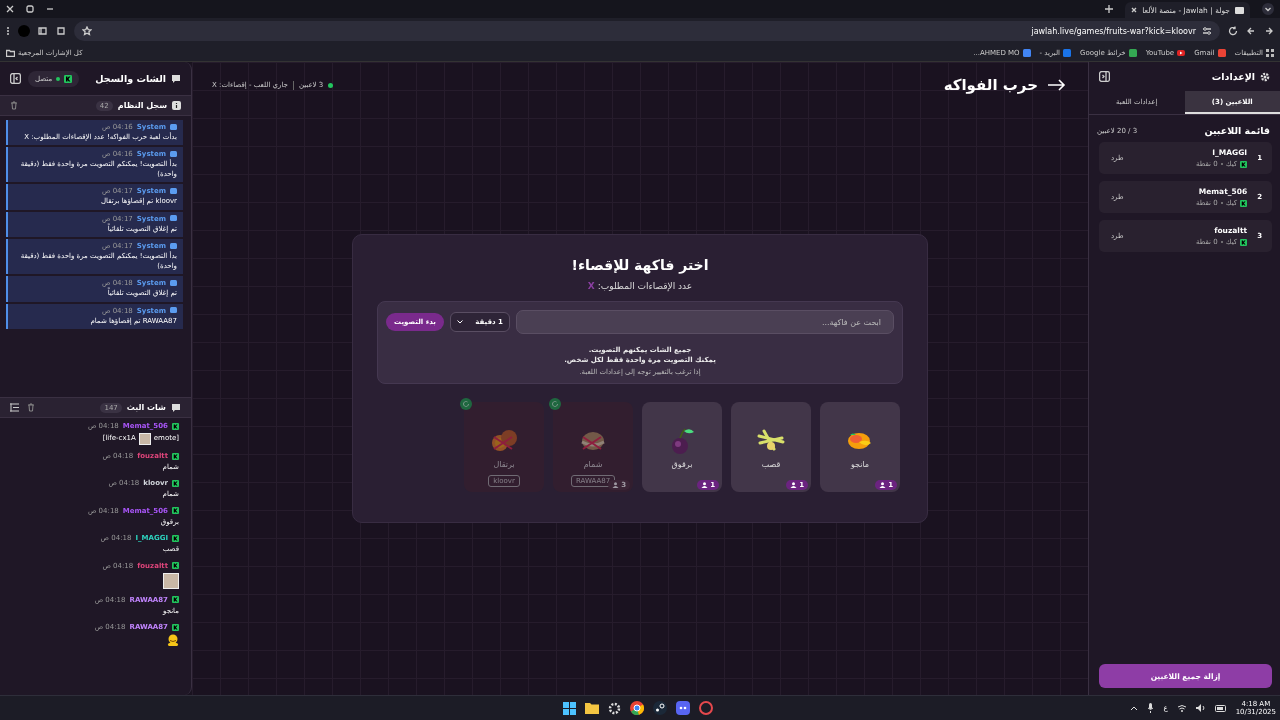  I want to click on microphone-icon, so click(1151, 708).